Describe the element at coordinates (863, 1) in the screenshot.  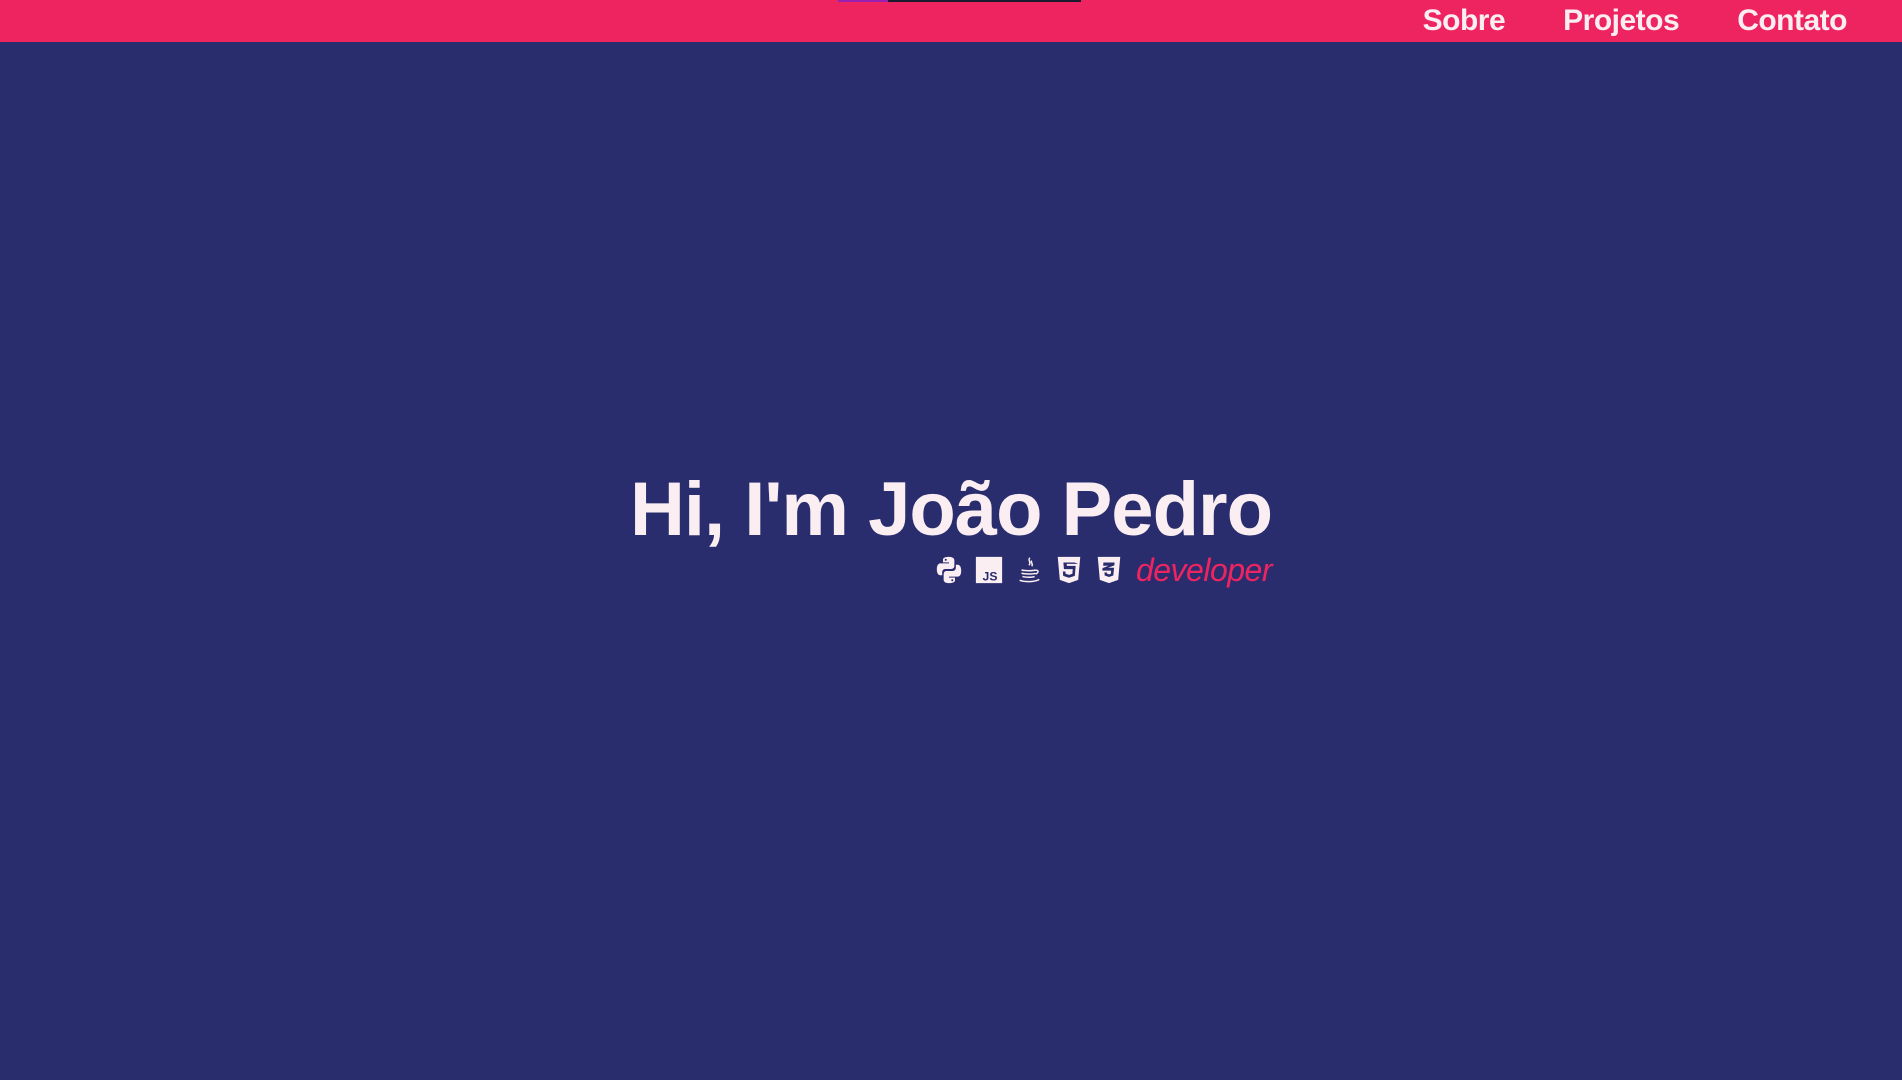
I see `scroll-progress-indicator` at that location.